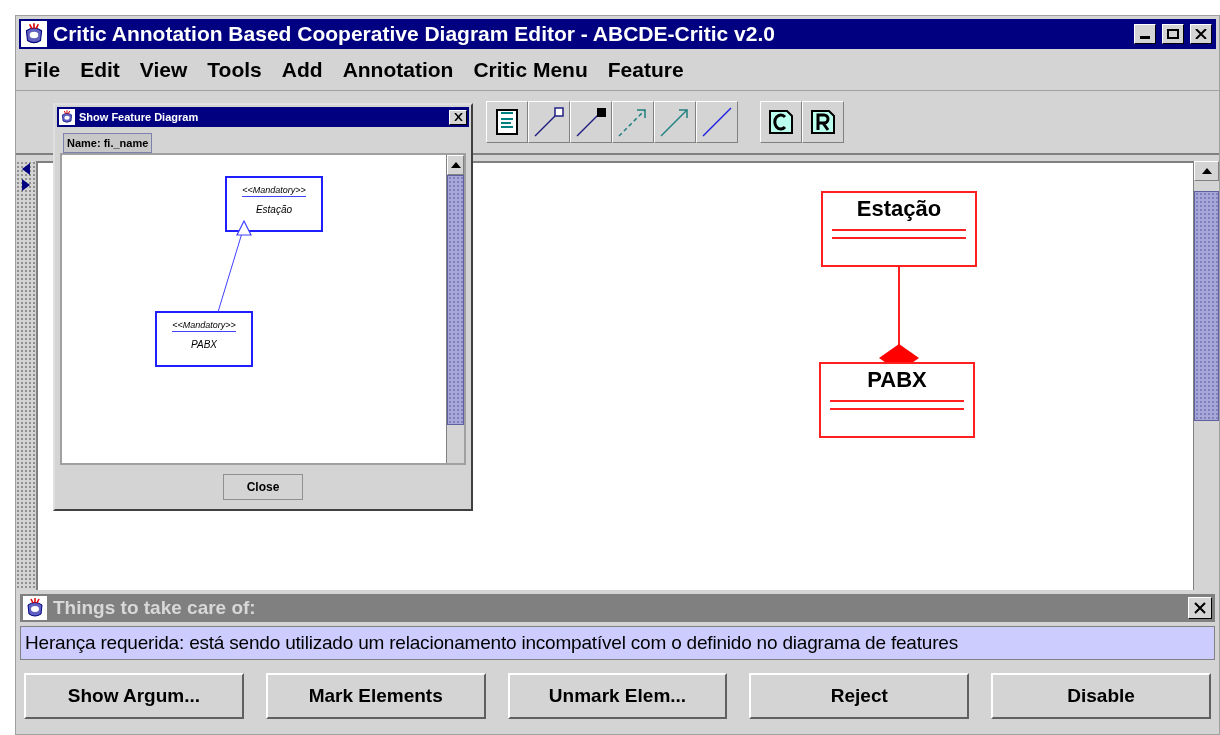 The width and height of the screenshot is (1220, 735). Describe the element at coordinates (1145, 34) in the screenshot. I see `minimize-button` at that location.